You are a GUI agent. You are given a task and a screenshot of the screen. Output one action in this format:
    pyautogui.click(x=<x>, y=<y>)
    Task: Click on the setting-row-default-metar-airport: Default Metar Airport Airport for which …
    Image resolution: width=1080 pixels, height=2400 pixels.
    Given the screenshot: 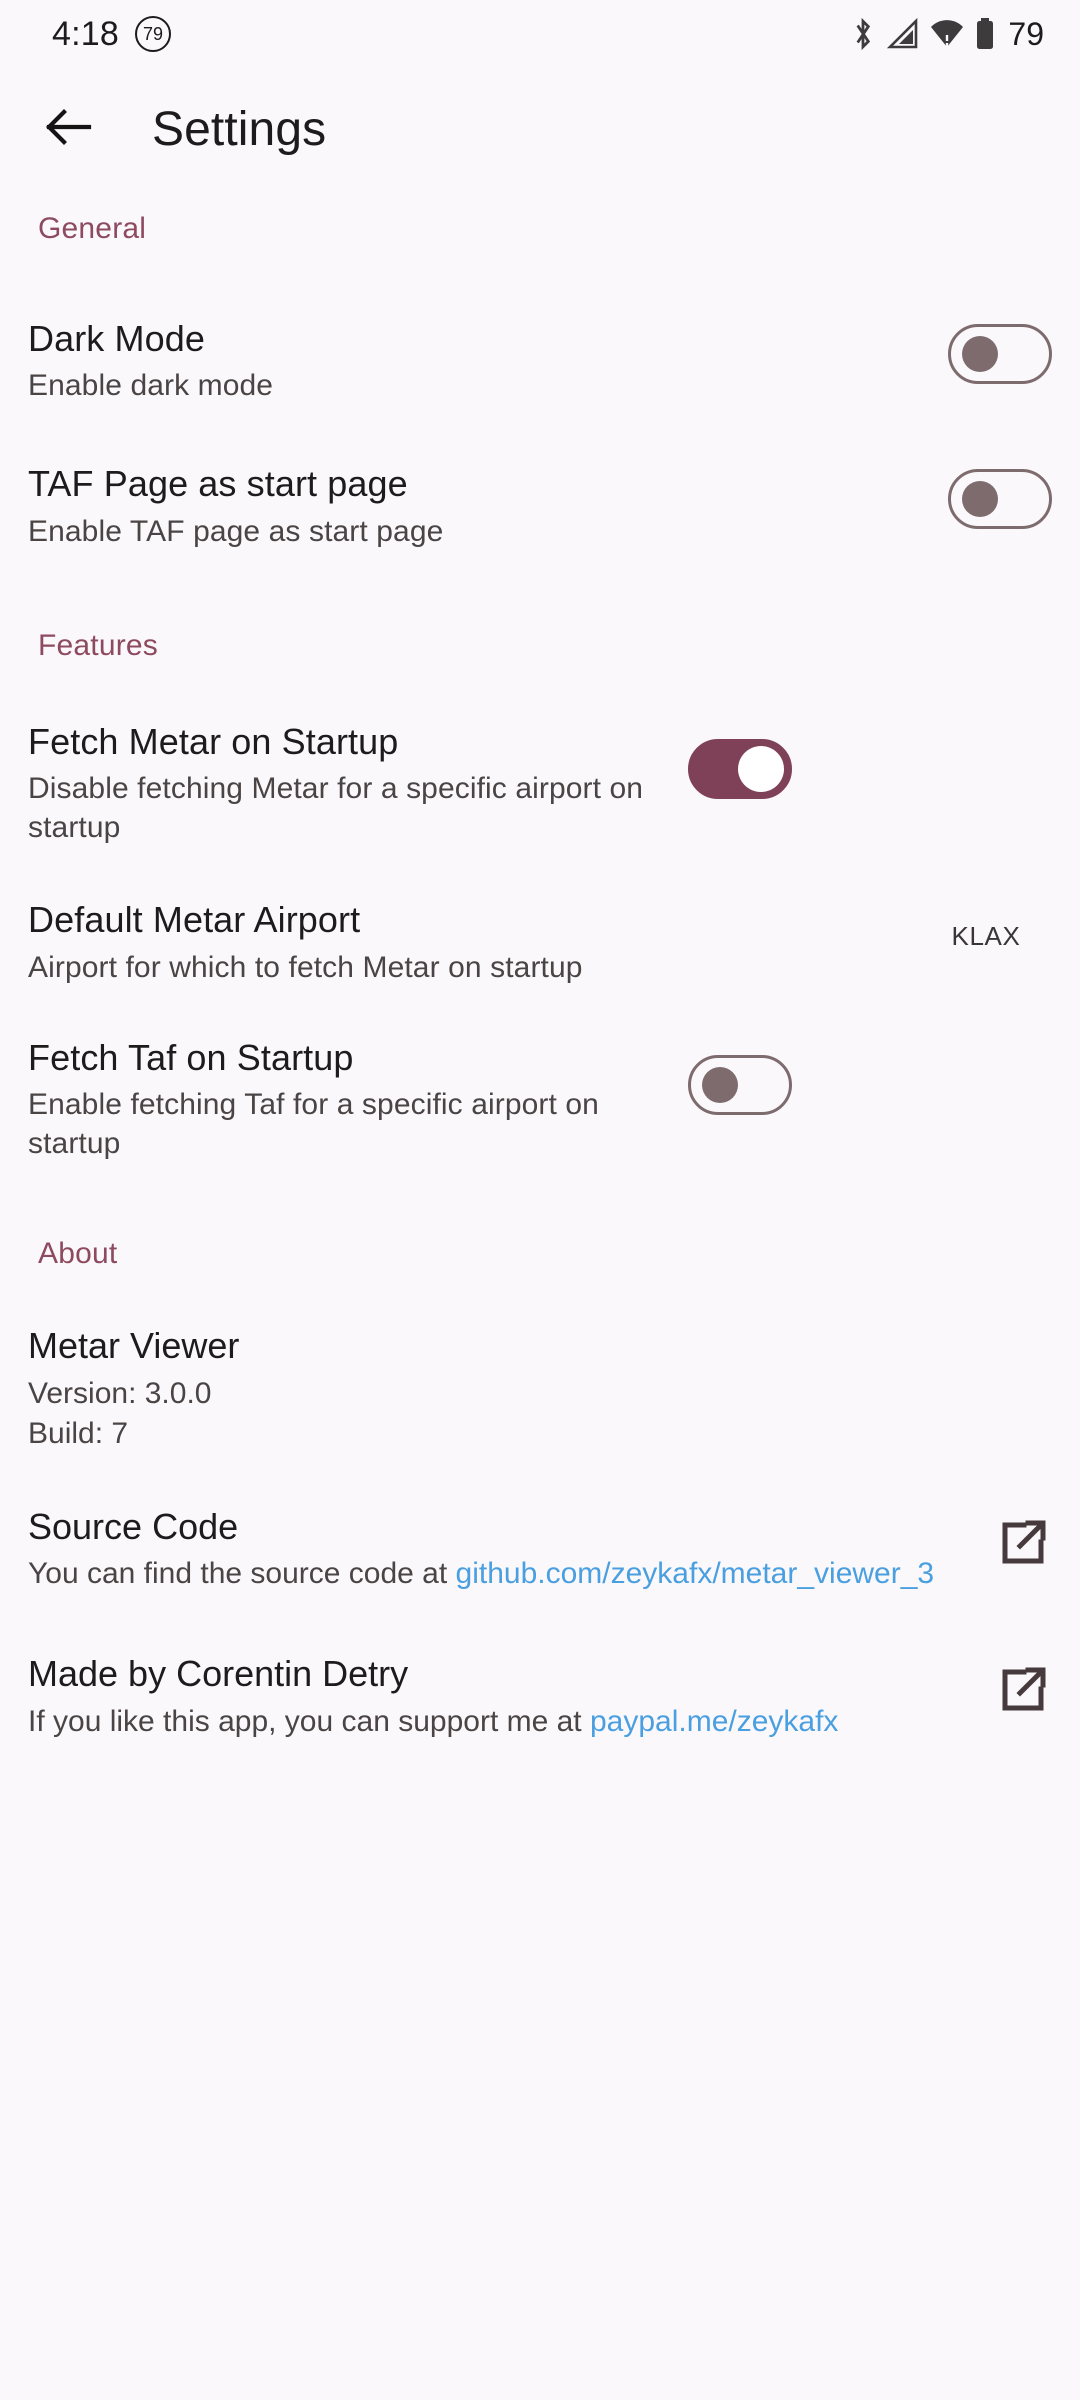 What is the action you would take?
    pyautogui.click(x=540, y=942)
    